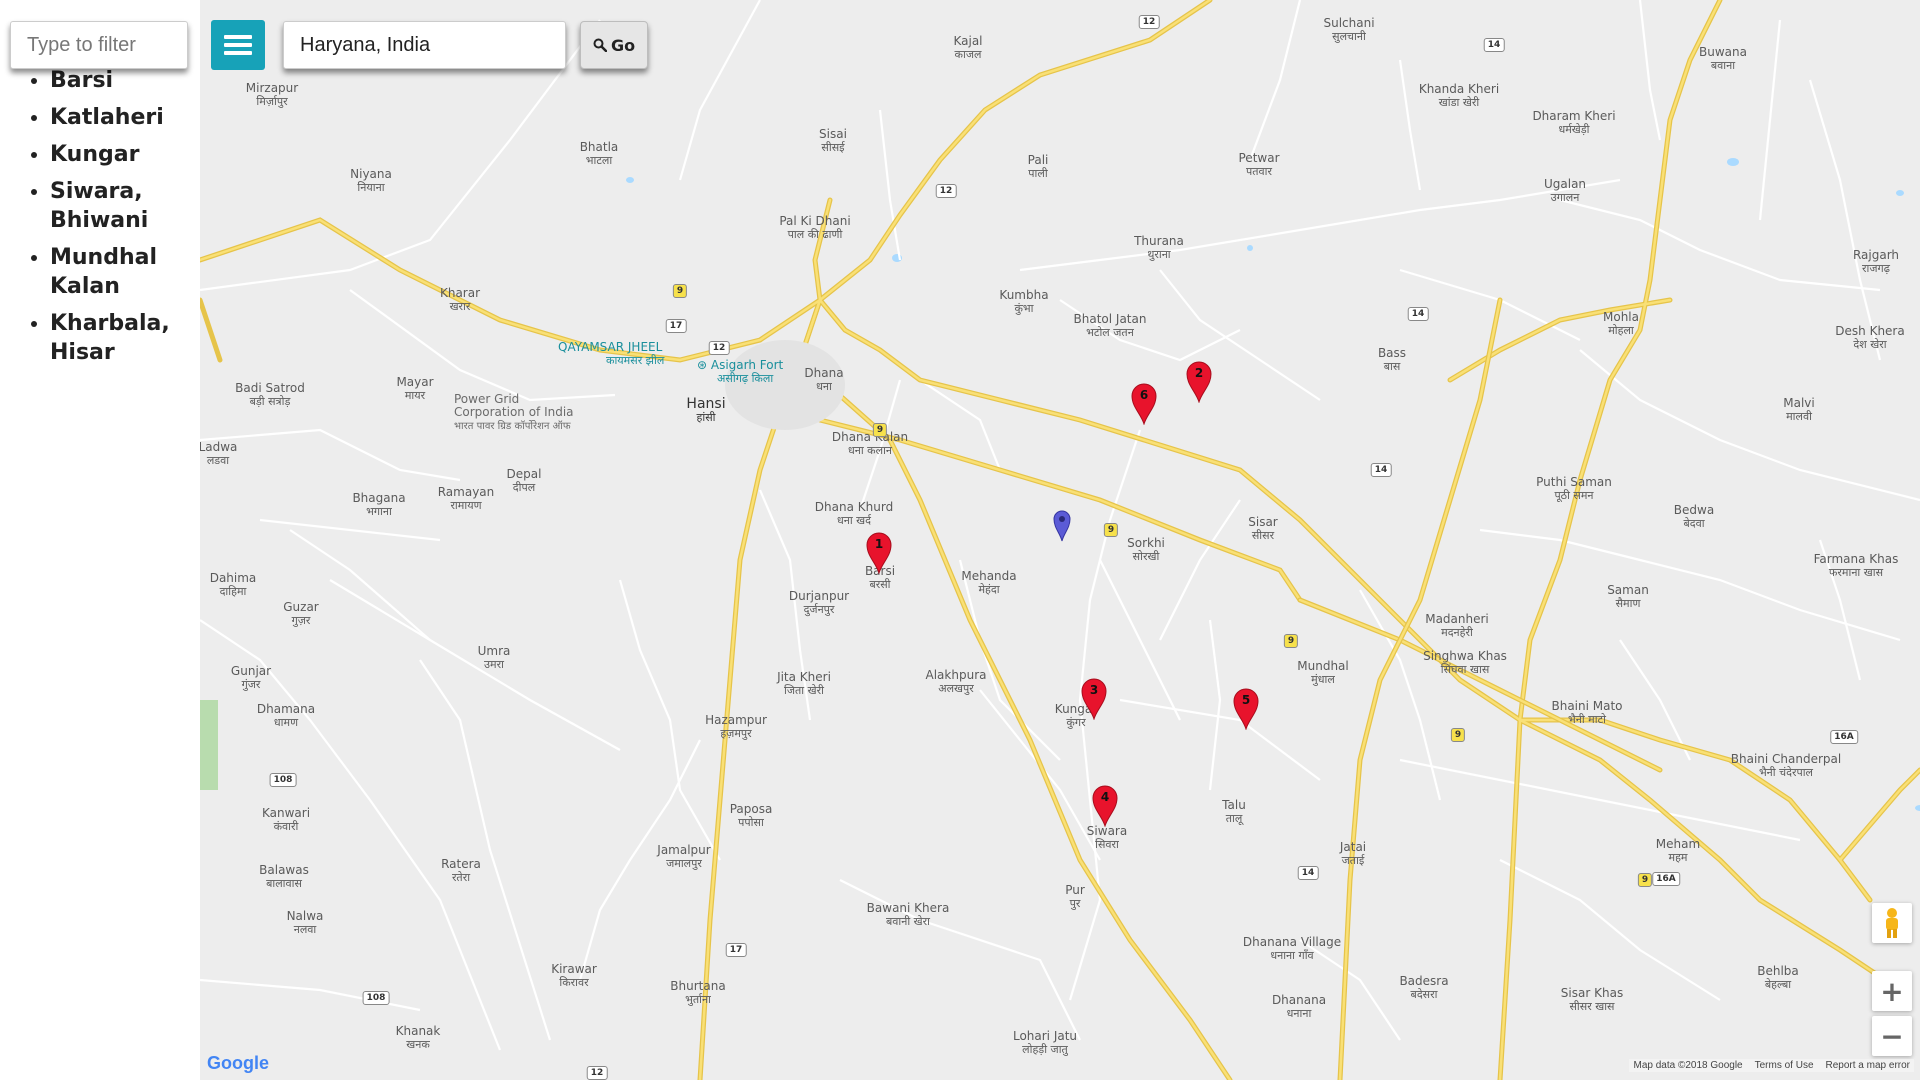 The height and width of the screenshot is (1080, 1920). What do you see at coordinates (1694, 517) in the screenshot?
I see `town-label: Bedwa बेदवा` at bounding box center [1694, 517].